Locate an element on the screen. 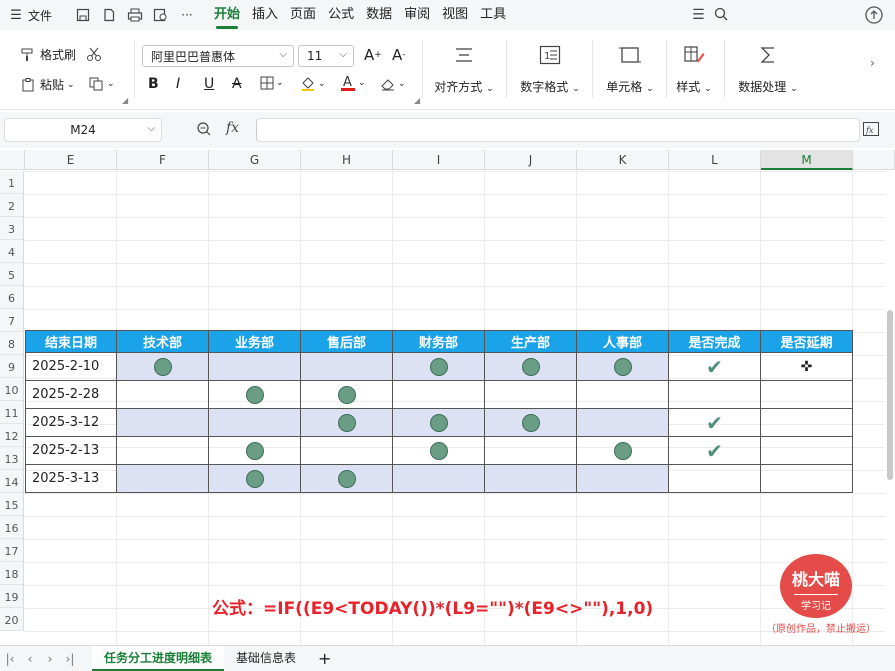 Image resolution: width=895 pixels, height=671 pixels. search-icon is located at coordinates (721, 15).